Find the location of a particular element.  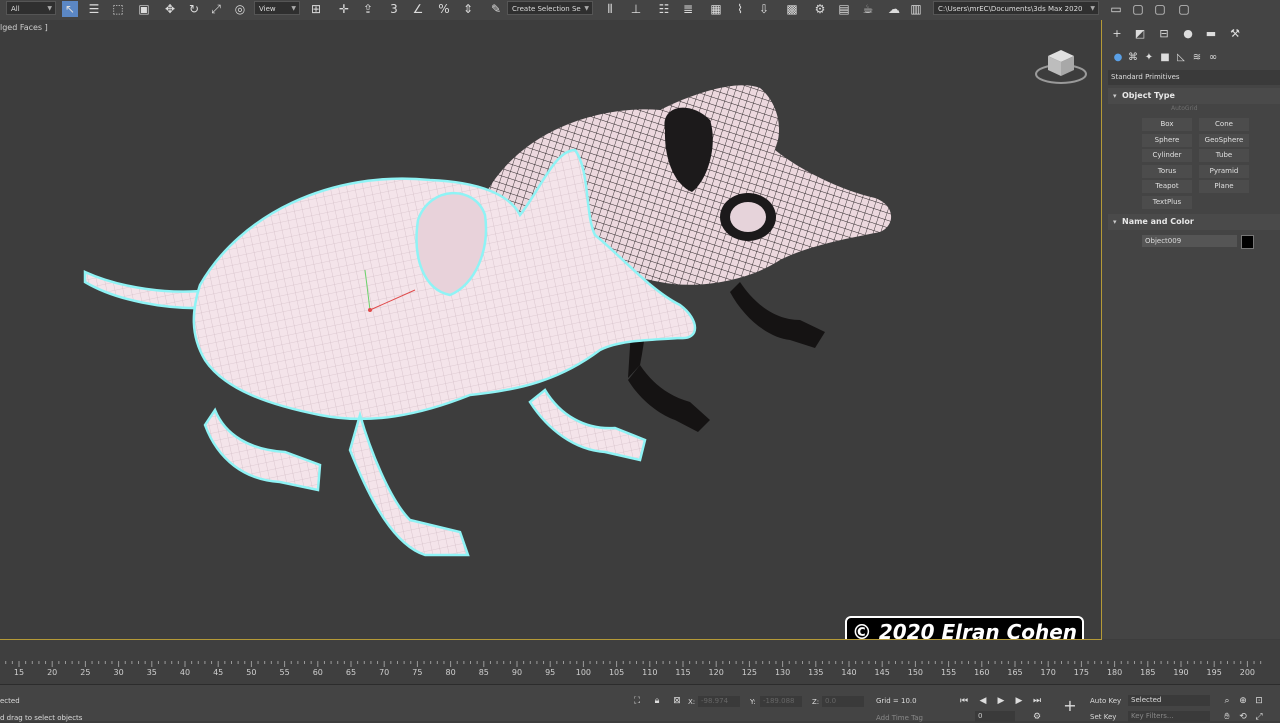

motion-tab-icon: ● is located at coordinates (1188, 34).